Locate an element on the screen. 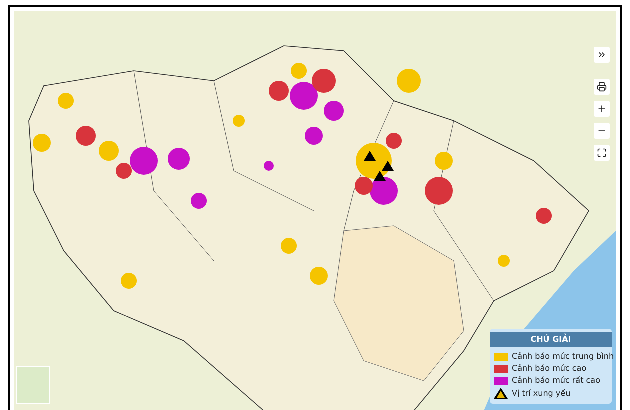 Image resolution: width=630 pixels, height=410 pixels. plus-icon is located at coordinates (602, 109).